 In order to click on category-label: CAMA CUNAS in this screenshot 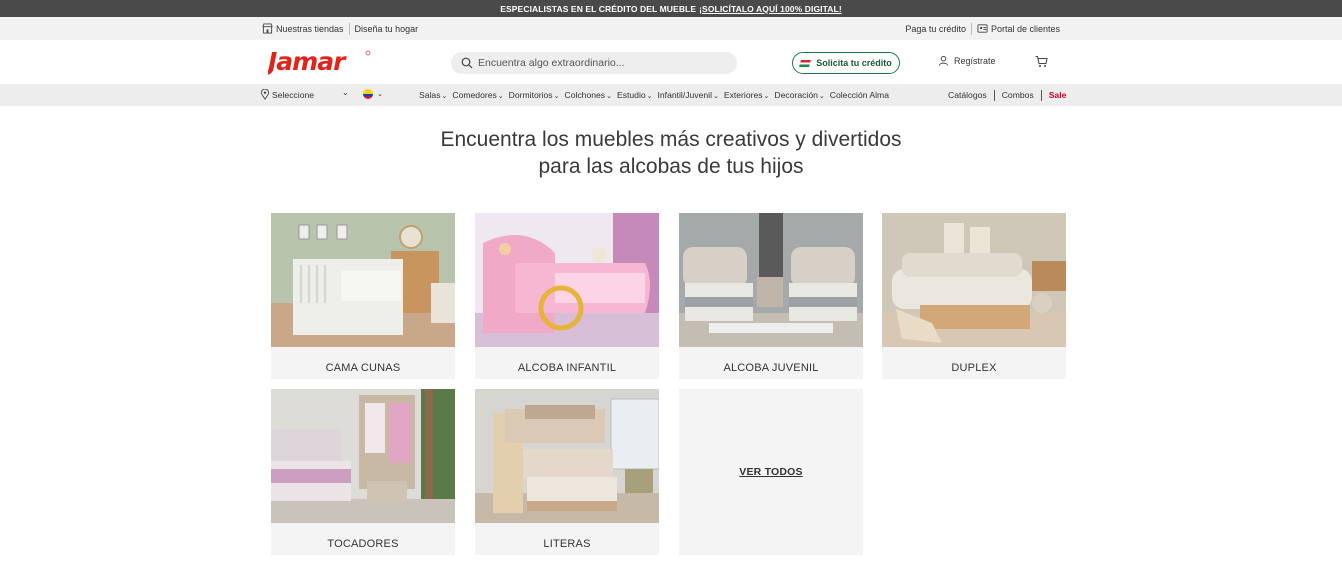, I will do `click(363, 368)`.